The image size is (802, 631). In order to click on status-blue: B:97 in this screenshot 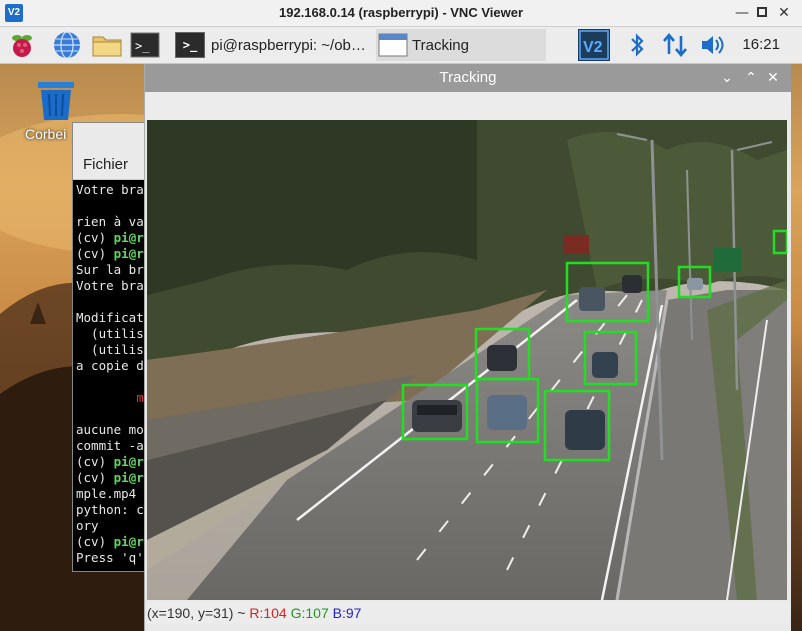, I will do `click(347, 613)`.